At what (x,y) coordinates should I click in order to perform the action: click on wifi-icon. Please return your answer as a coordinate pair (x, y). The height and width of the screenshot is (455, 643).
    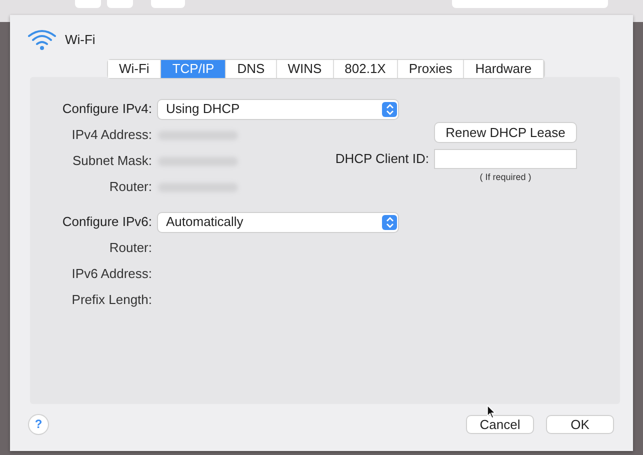
    Looking at the image, I should click on (42, 40).